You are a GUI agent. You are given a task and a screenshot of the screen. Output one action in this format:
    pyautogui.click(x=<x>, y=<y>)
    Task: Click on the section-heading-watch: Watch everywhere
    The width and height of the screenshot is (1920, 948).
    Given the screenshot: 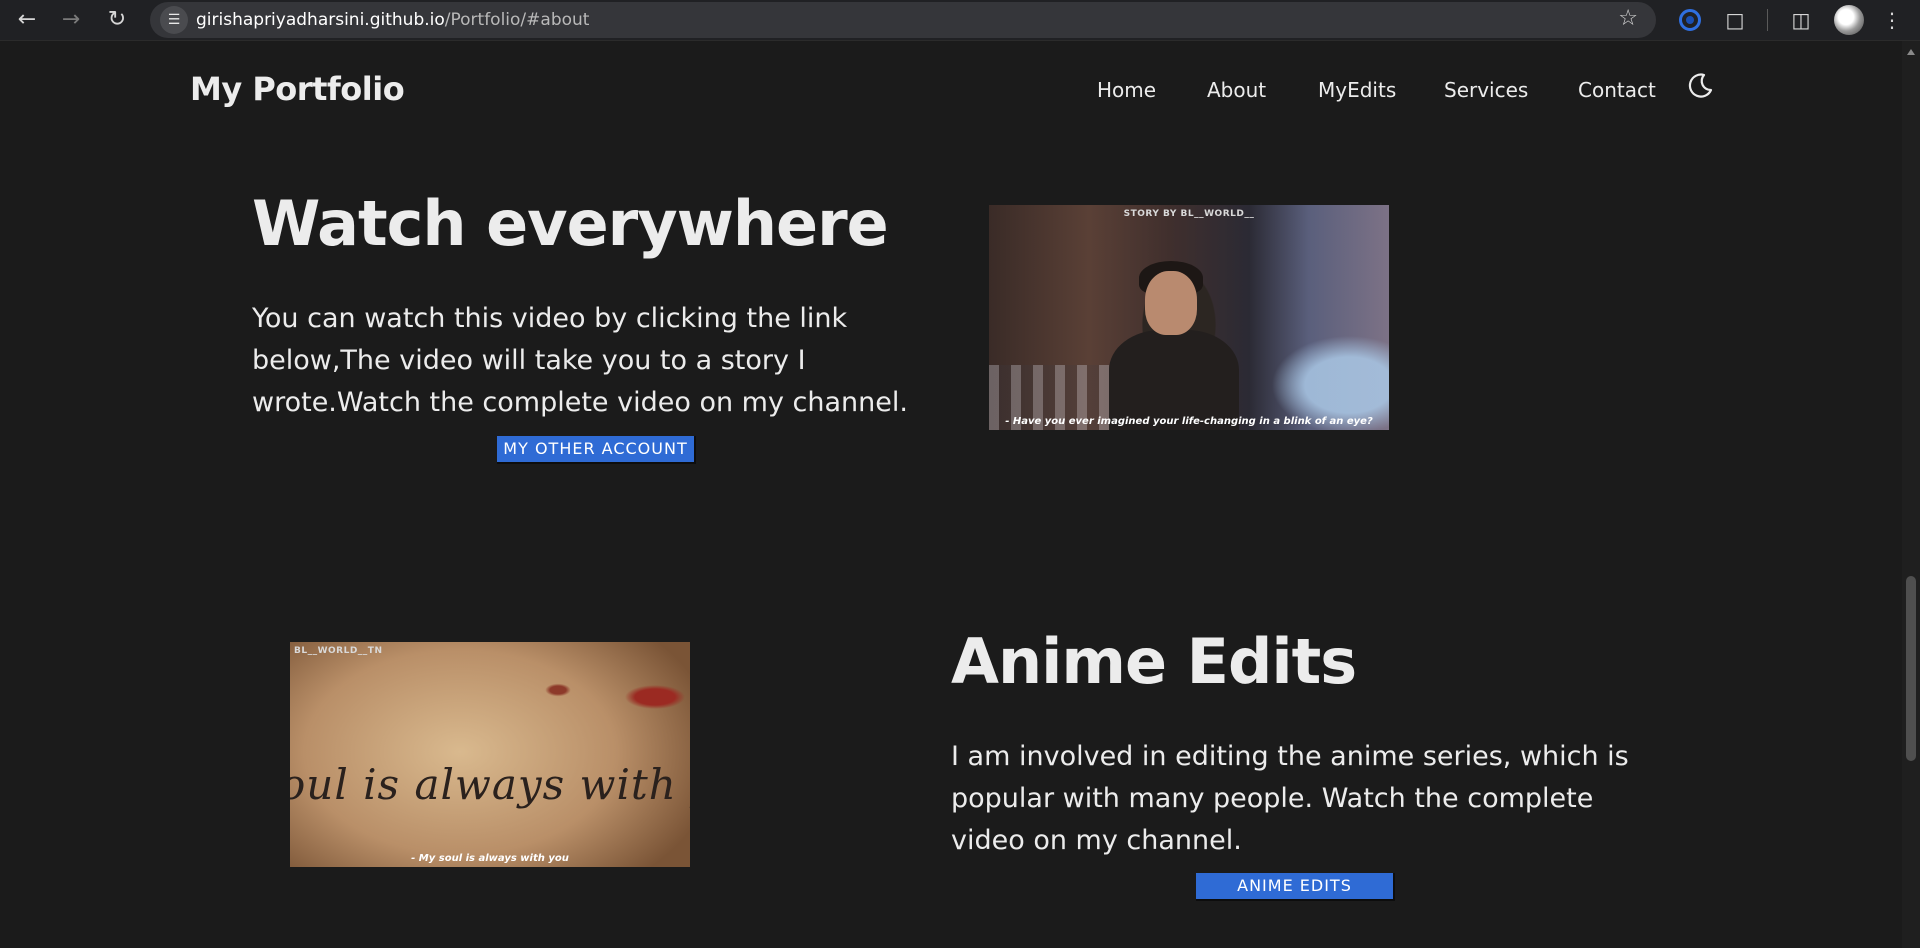 What is the action you would take?
    pyautogui.click(x=570, y=223)
    